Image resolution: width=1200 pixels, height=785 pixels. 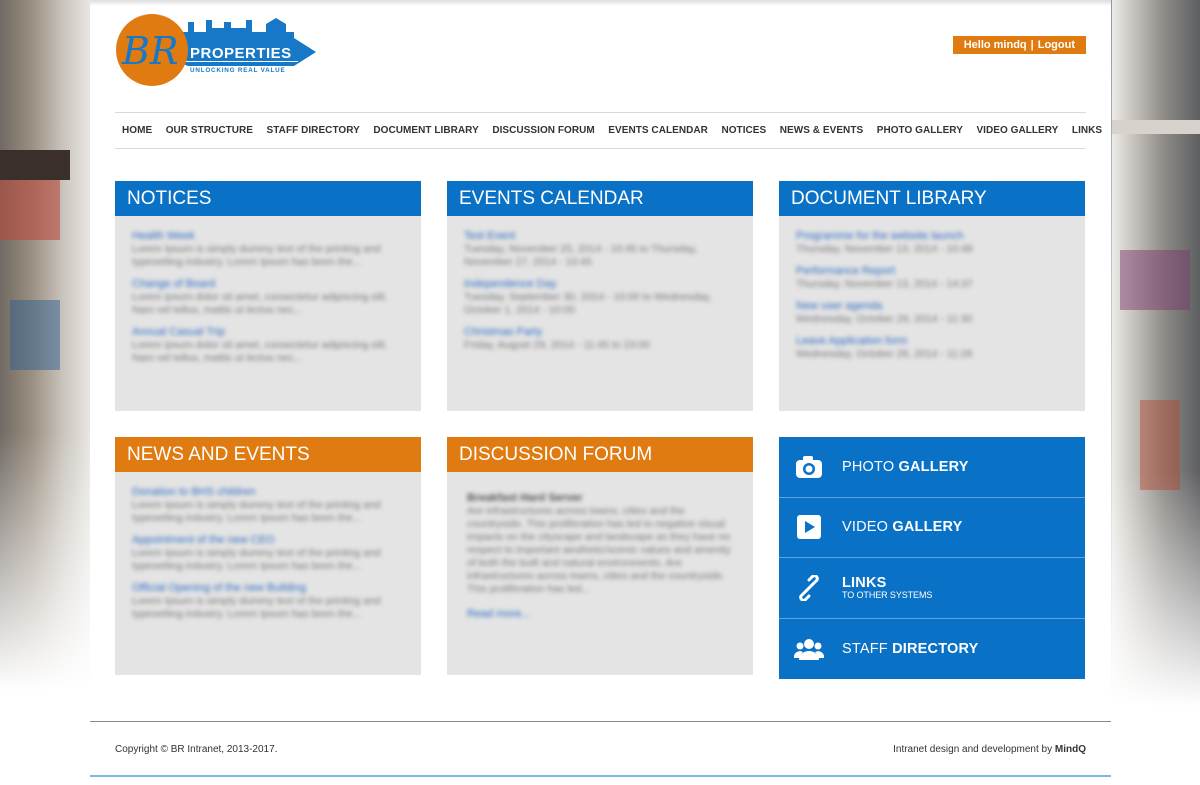 I want to click on nav-notices: NOTICES, so click(x=743, y=130).